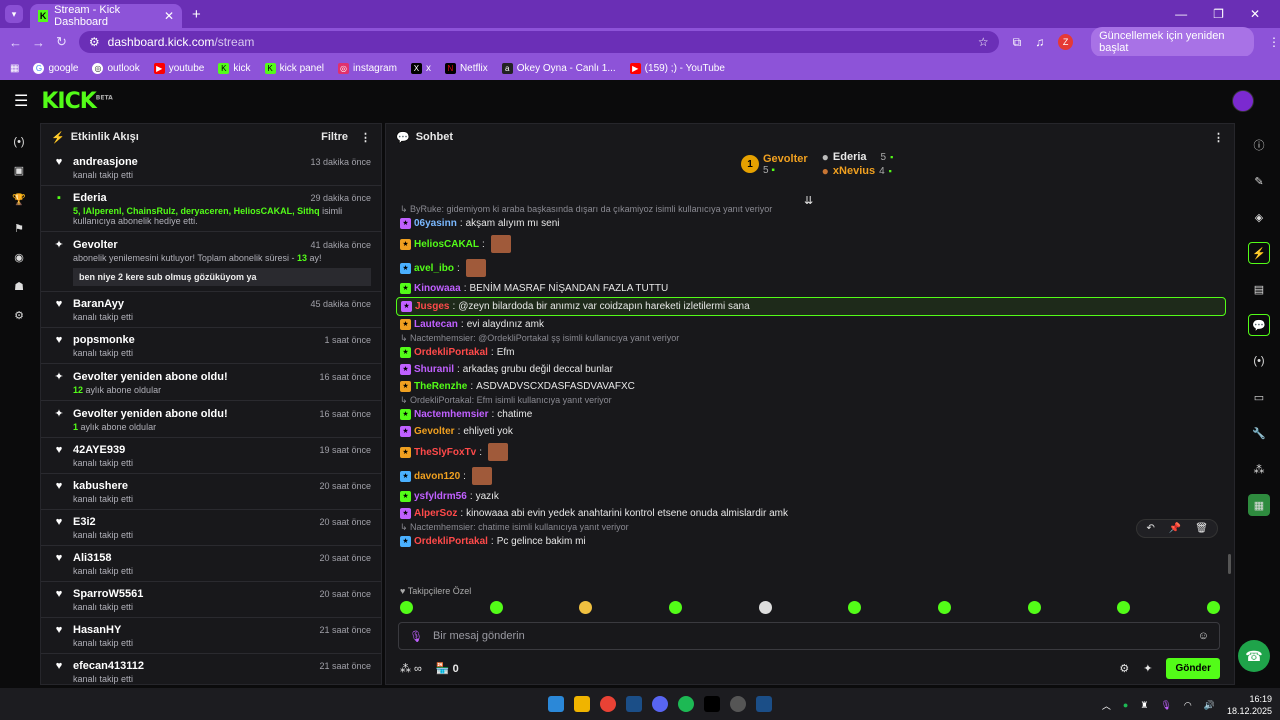  What do you see at coordinates (1106, 705) in the screenshot?
I see `tray-chevron-icon: ︿` at bounding box center [1106, 705].